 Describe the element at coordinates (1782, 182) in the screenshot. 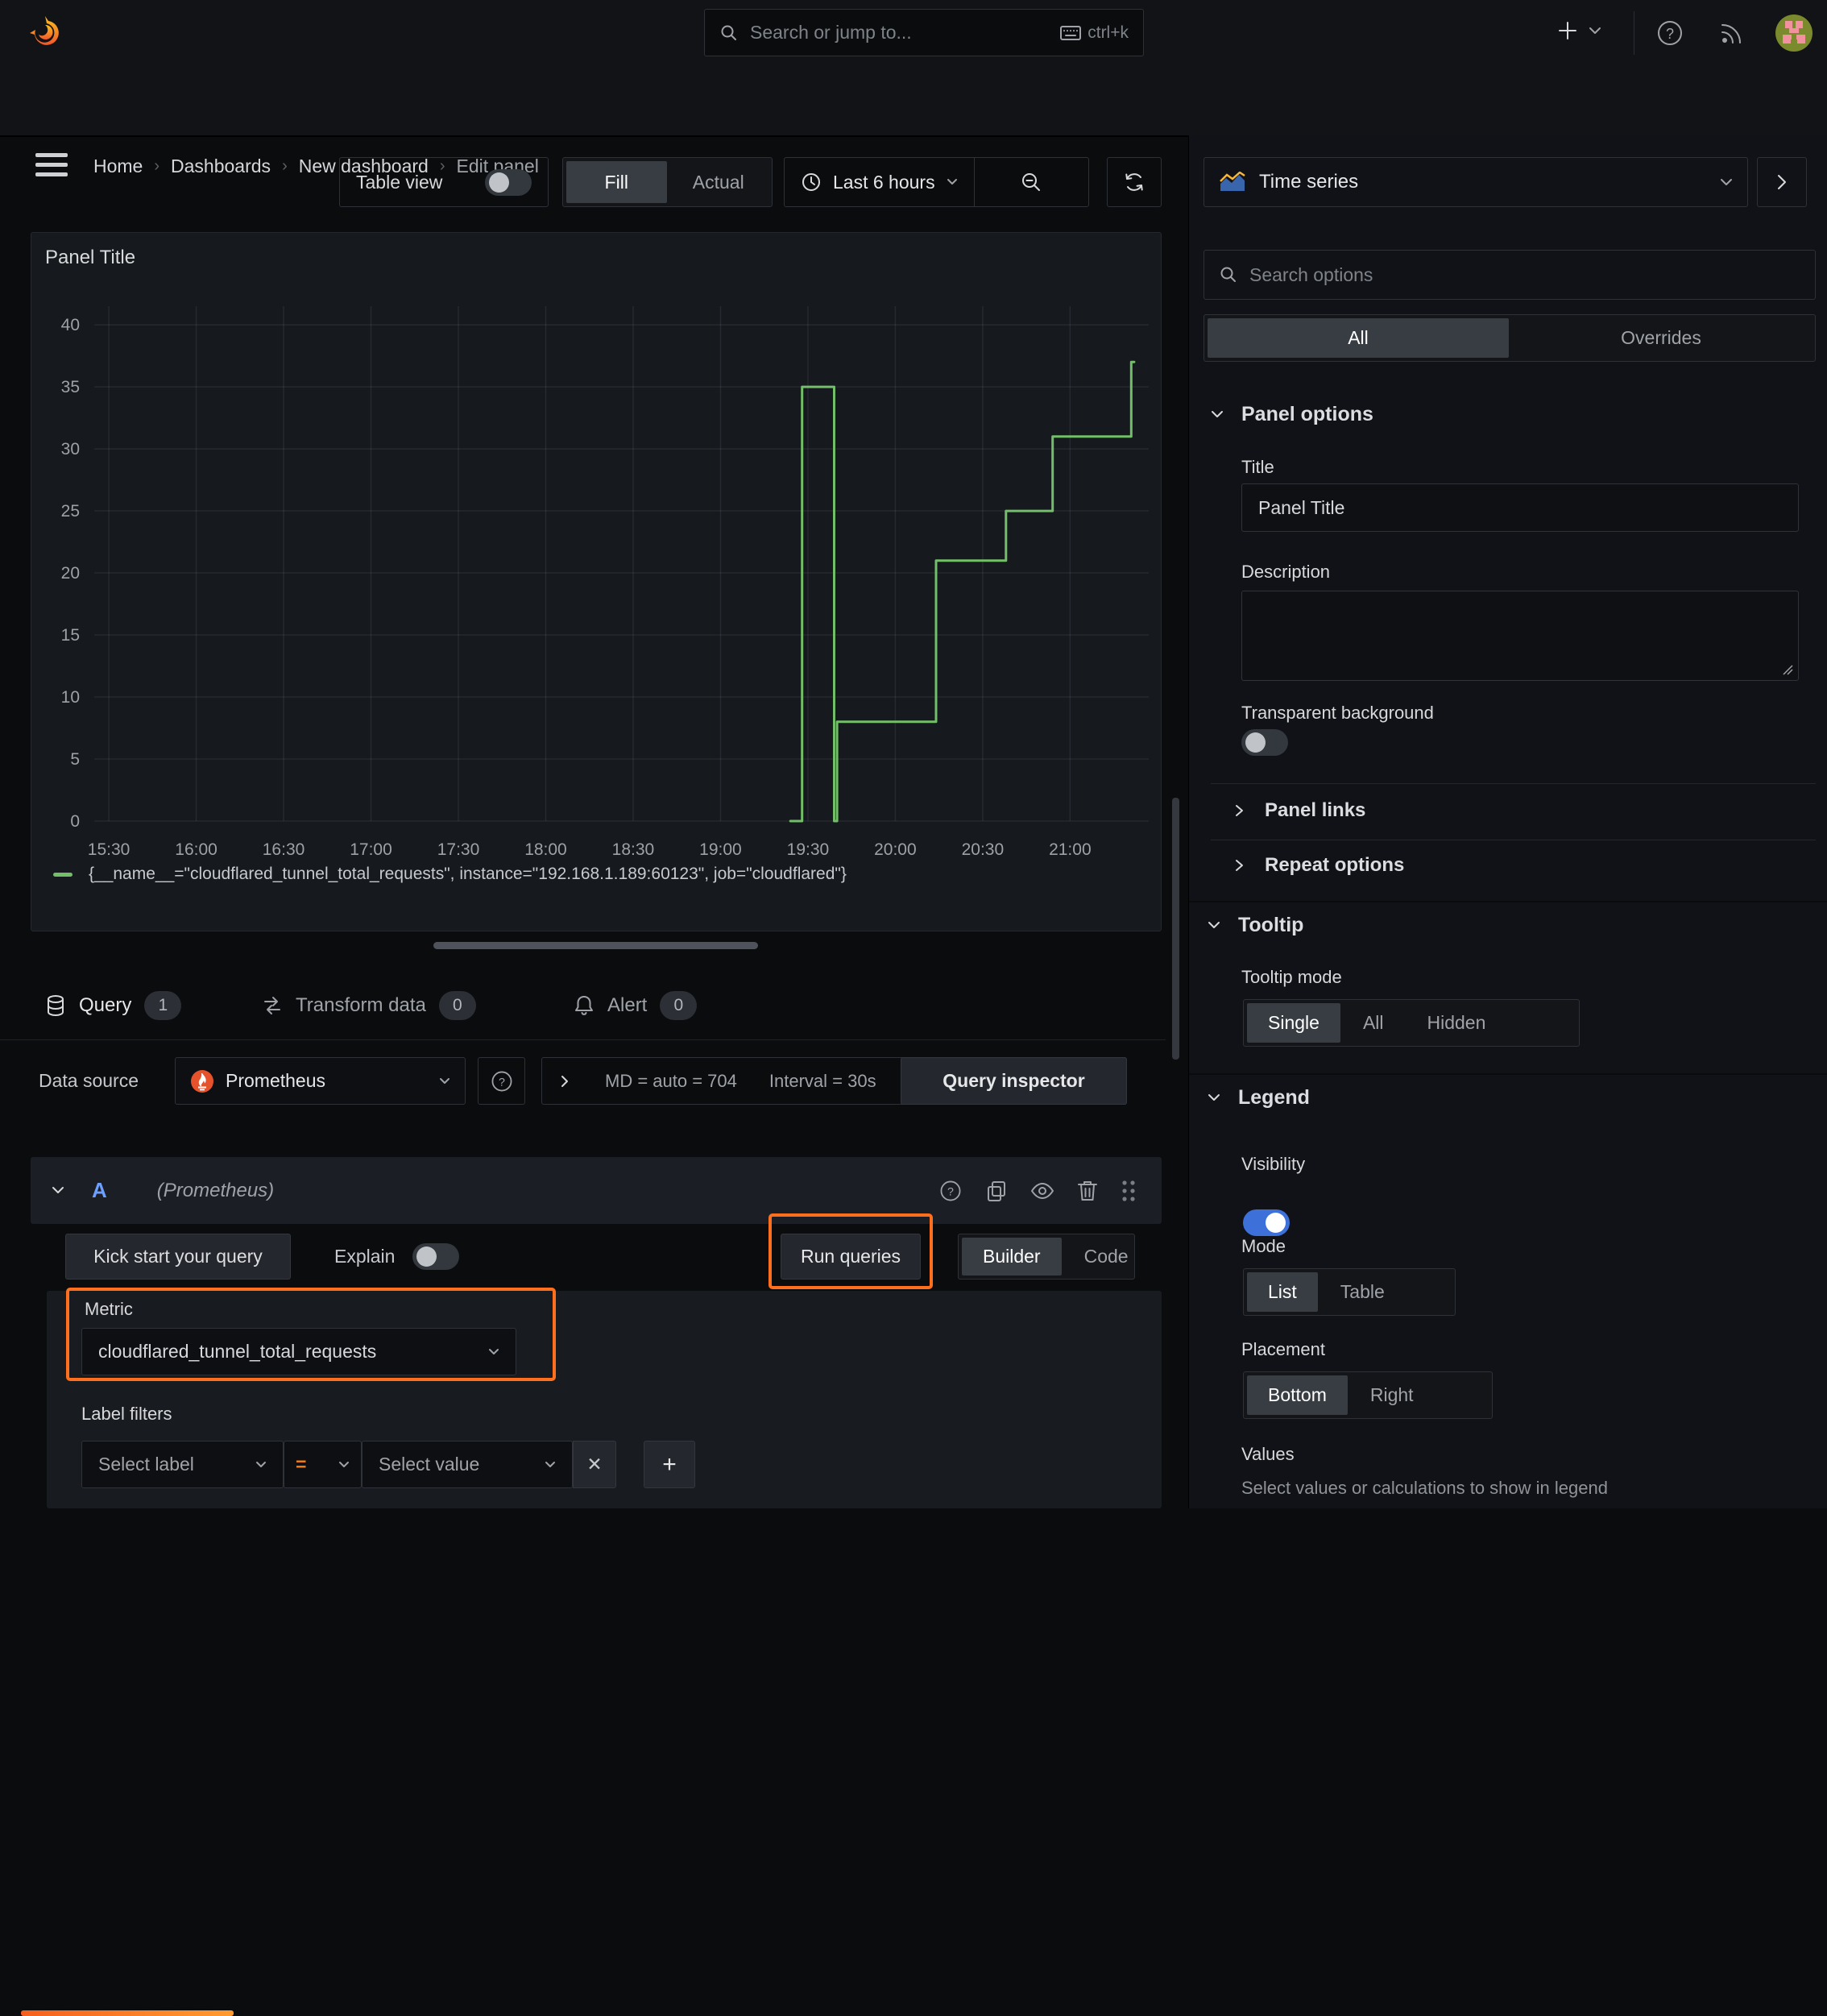

I see `toggle-viz-picker-button` at that location.